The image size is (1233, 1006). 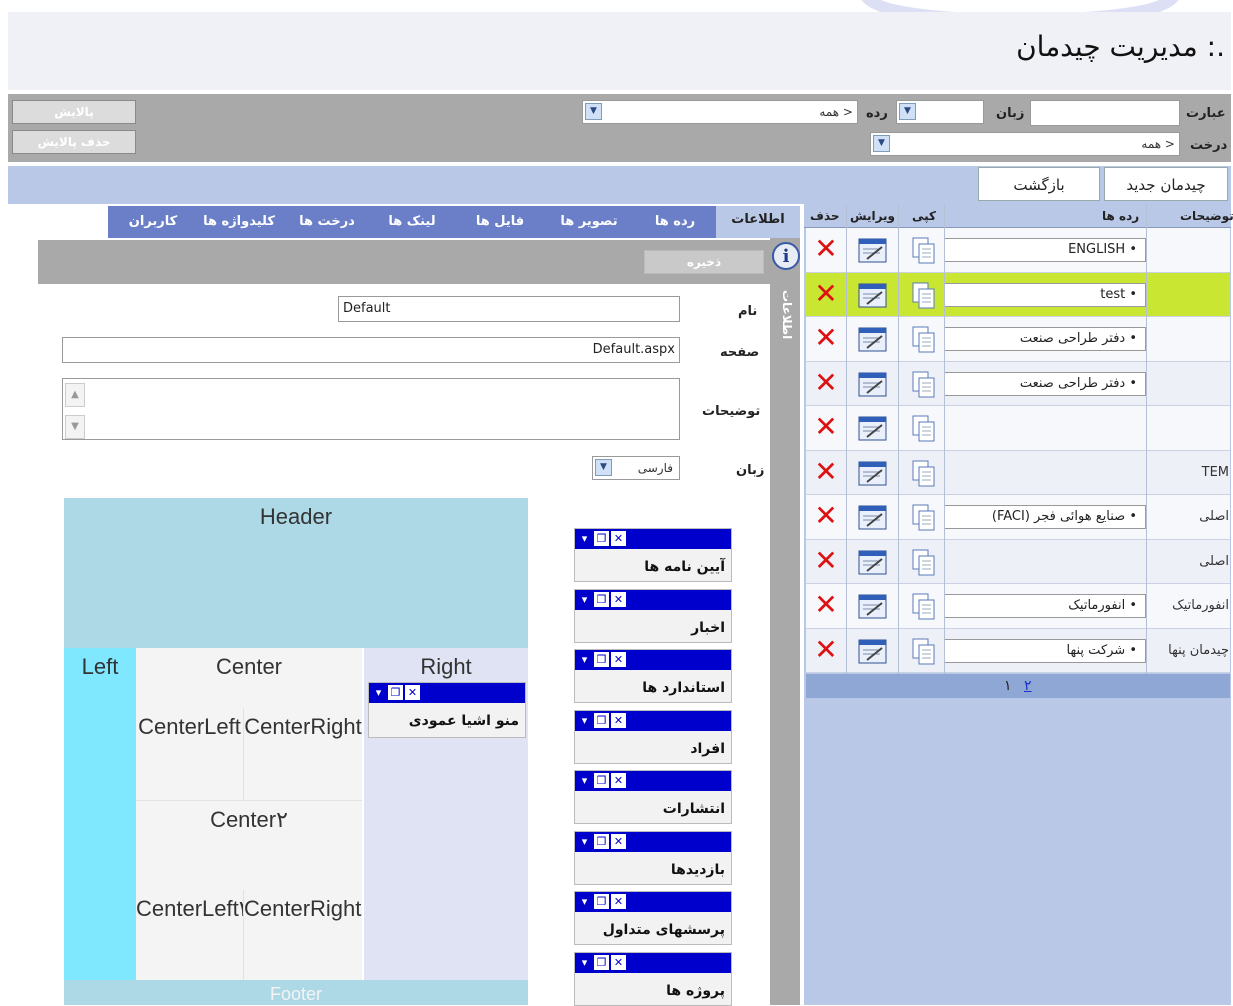 What do you see at coordinates (653, 736) in the screenshot?
I see `widget-item: ▾ ❐ ✕ افراد` at bounding box center [653, 736].